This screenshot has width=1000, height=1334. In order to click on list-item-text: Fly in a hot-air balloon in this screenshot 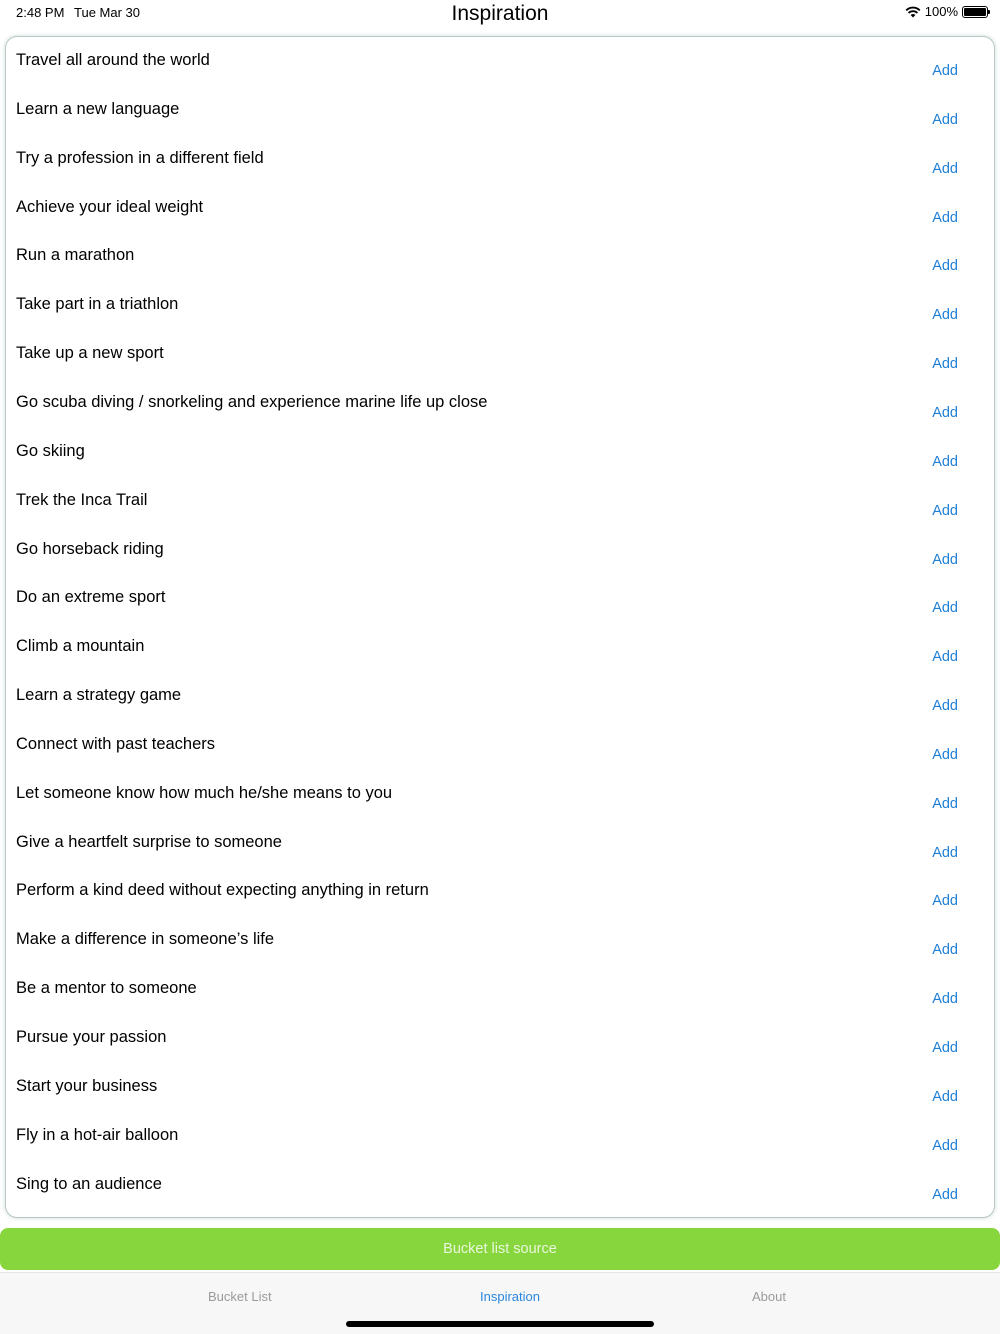, I will do `click(97, 1134)`.